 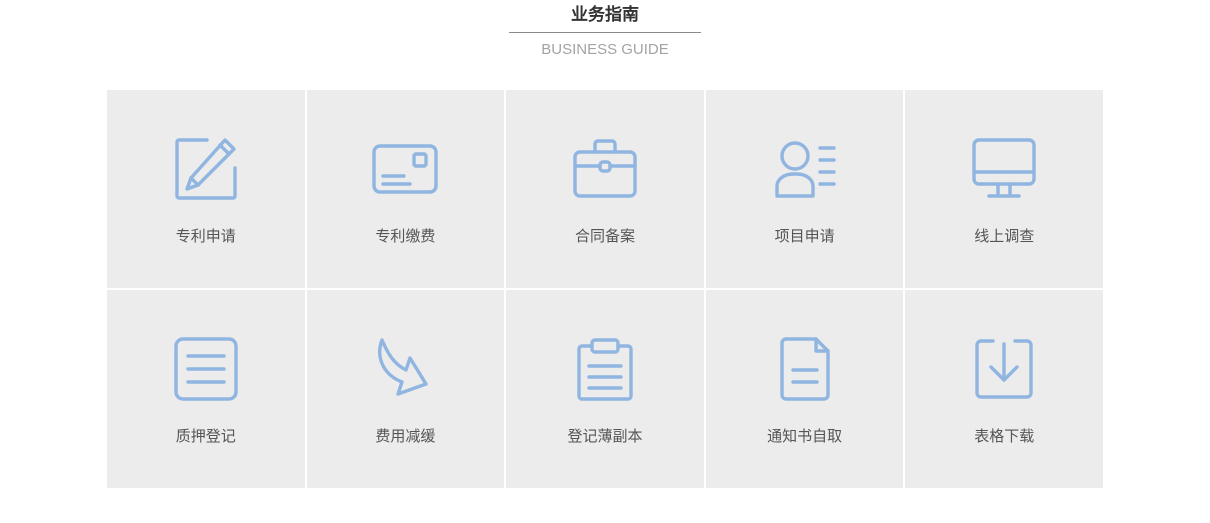 I want to click on tile-register-copy: 登记薄副本, so click(x=605, y=389).